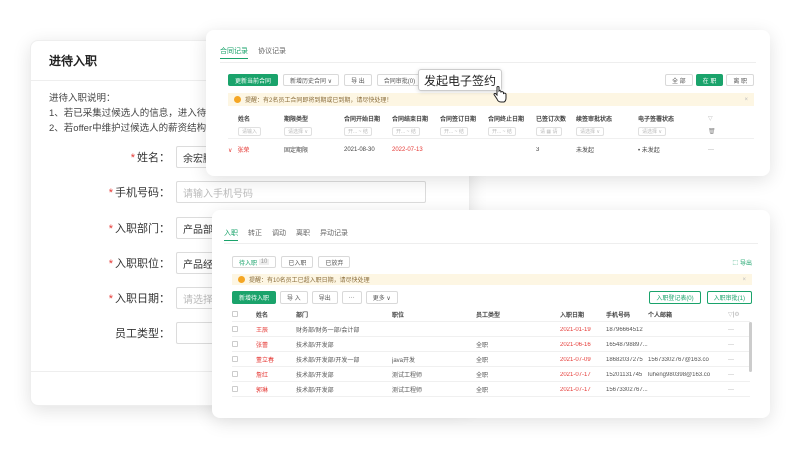 This screenshot has height=450, width=800. What do you see at coordinates (235, 313) in the screenshot?
I see `select-all-checkbox` at bounding box center [235, 313].